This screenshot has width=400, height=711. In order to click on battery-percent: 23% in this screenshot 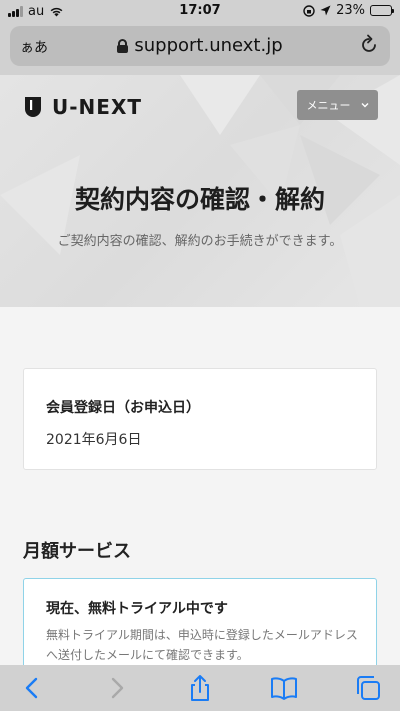, I will do `click(350, 10)`.